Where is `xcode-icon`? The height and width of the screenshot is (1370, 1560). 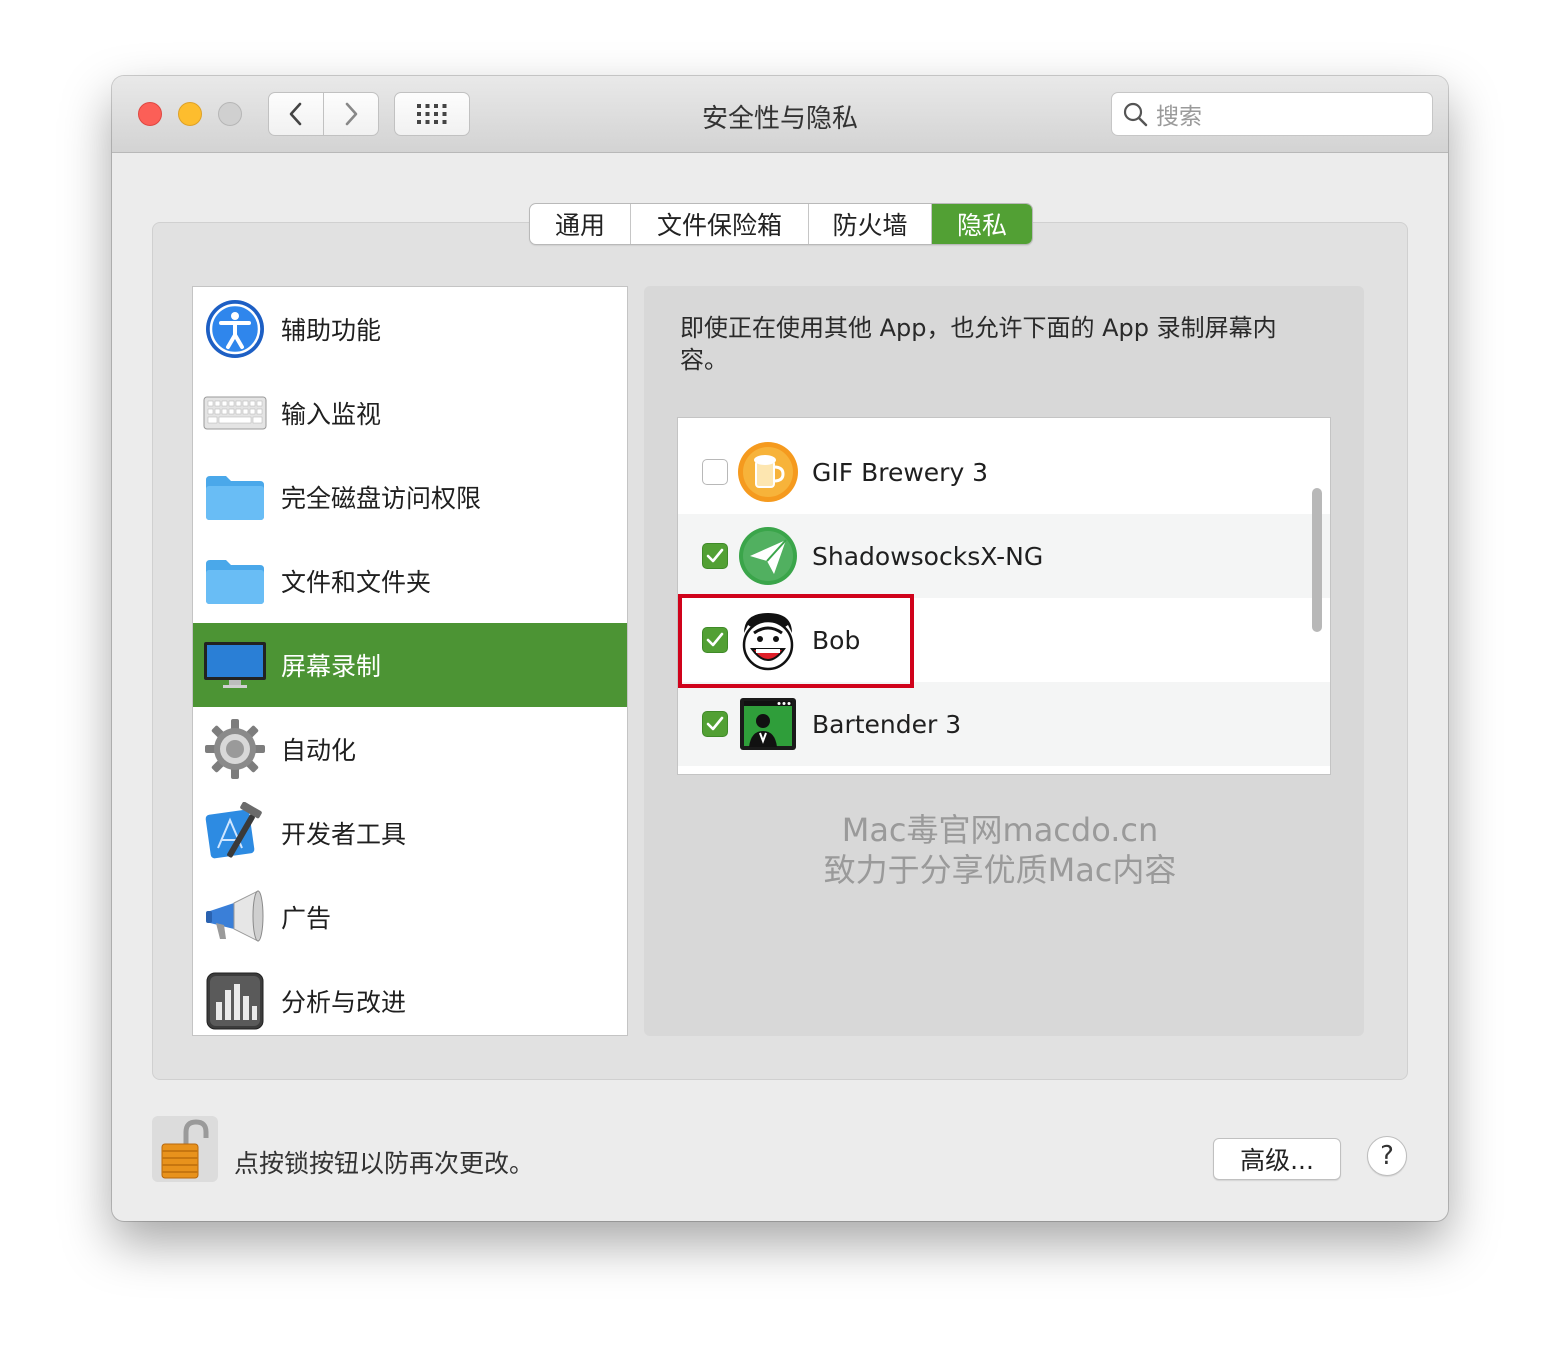
xcode-icon is located at coordinates (235, 833).